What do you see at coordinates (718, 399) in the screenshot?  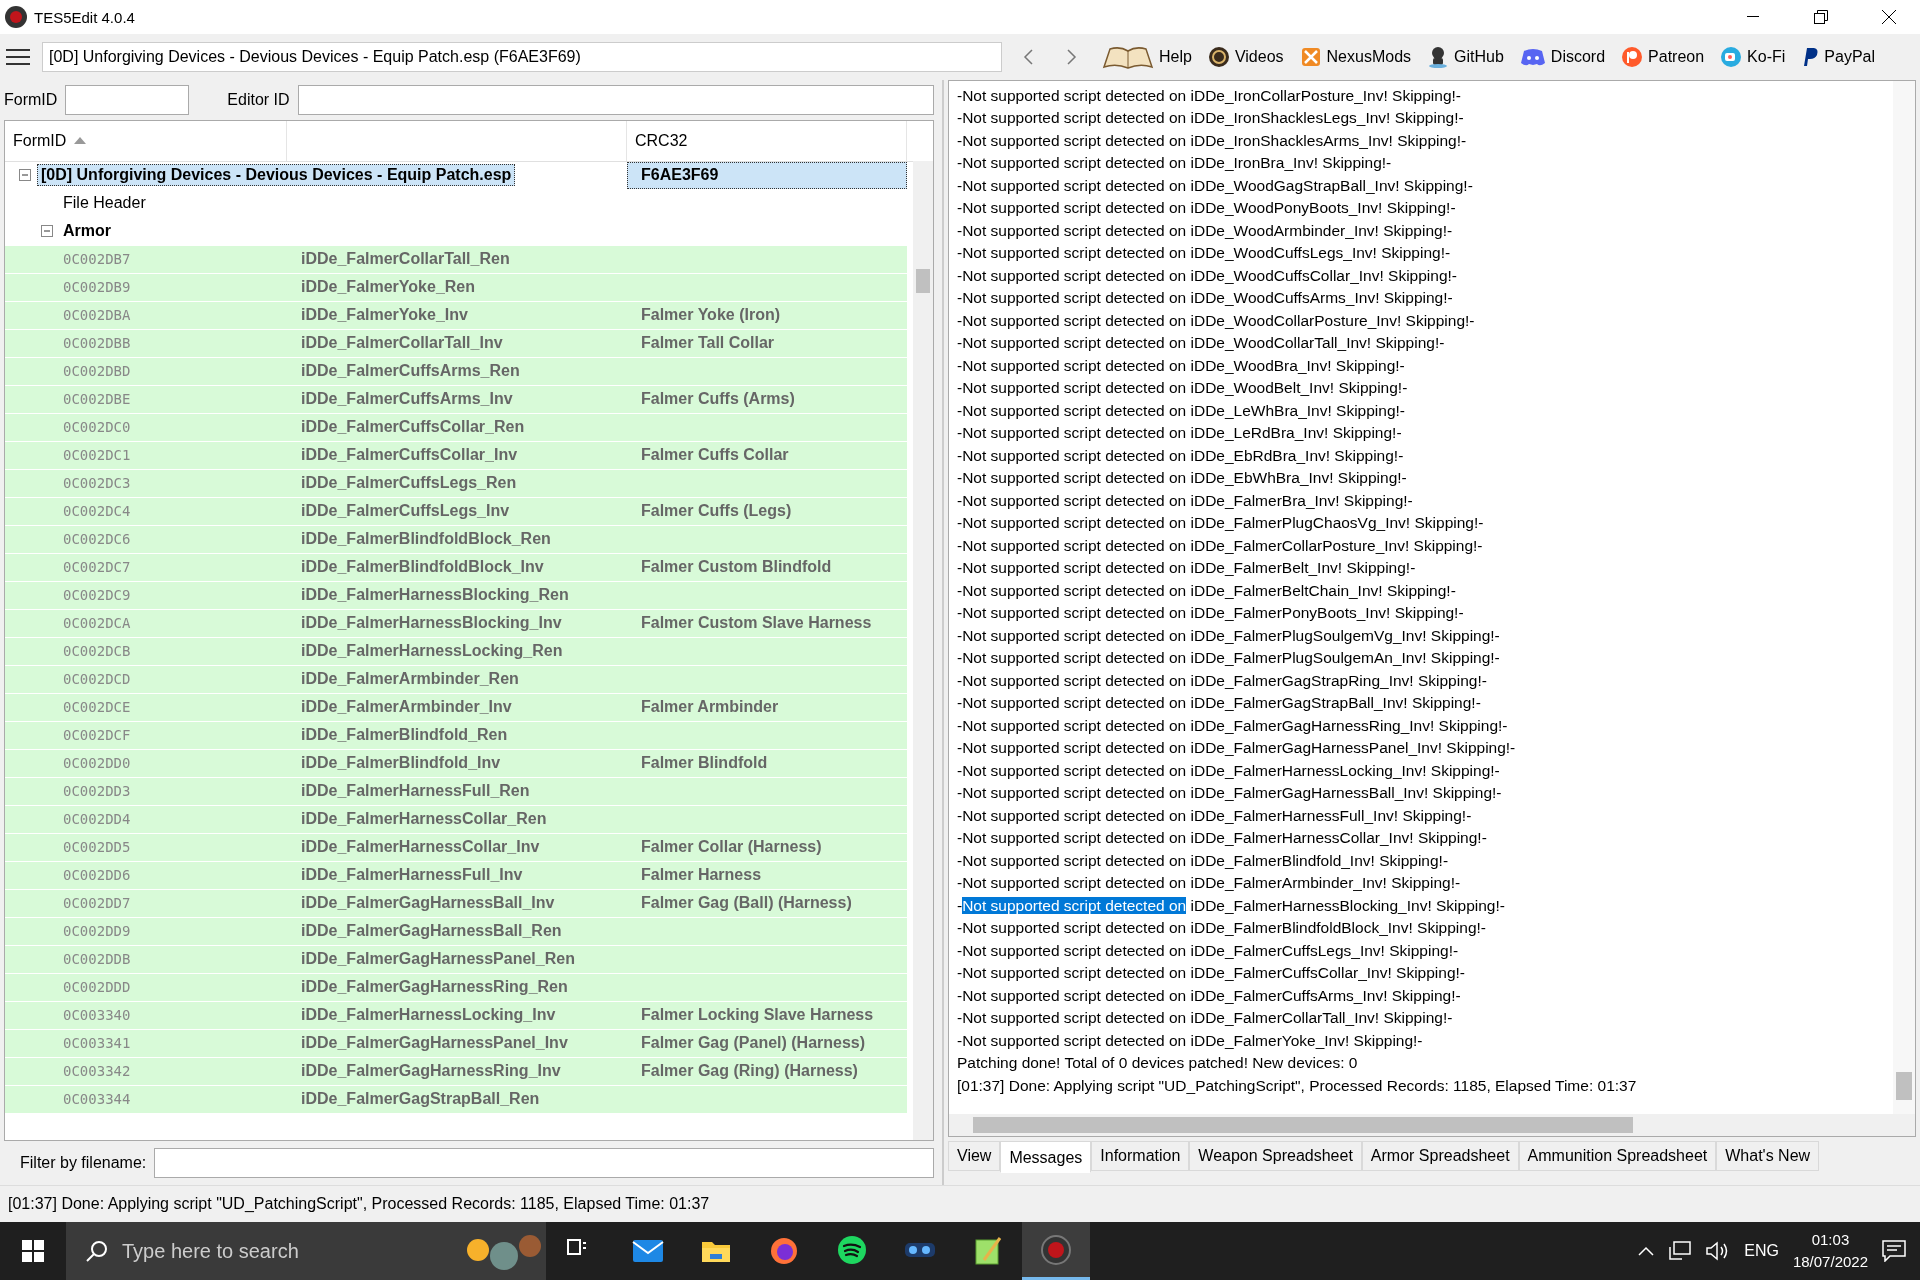 I see `record-name-cell-text: Falmer Cuffs (Arms)` at bounding box center [718, 399].